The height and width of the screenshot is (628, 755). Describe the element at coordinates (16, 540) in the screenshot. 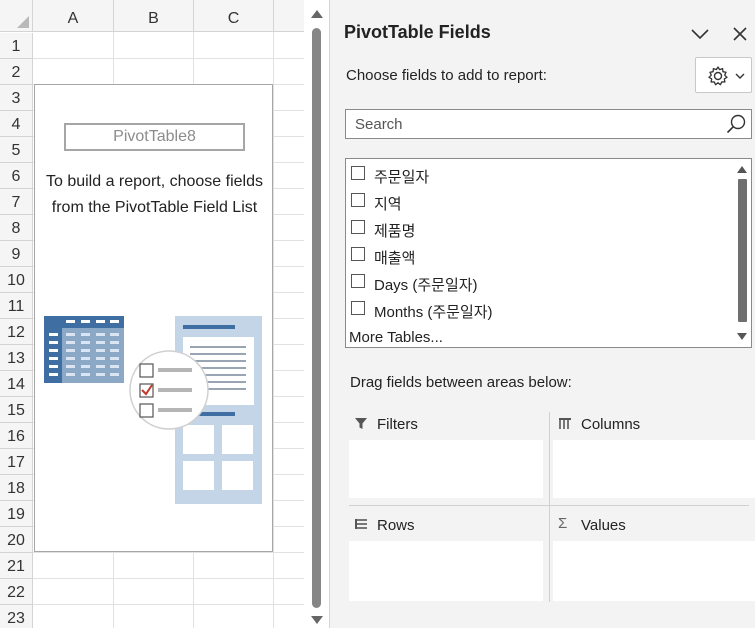

I see `row-header: 20` at that location.